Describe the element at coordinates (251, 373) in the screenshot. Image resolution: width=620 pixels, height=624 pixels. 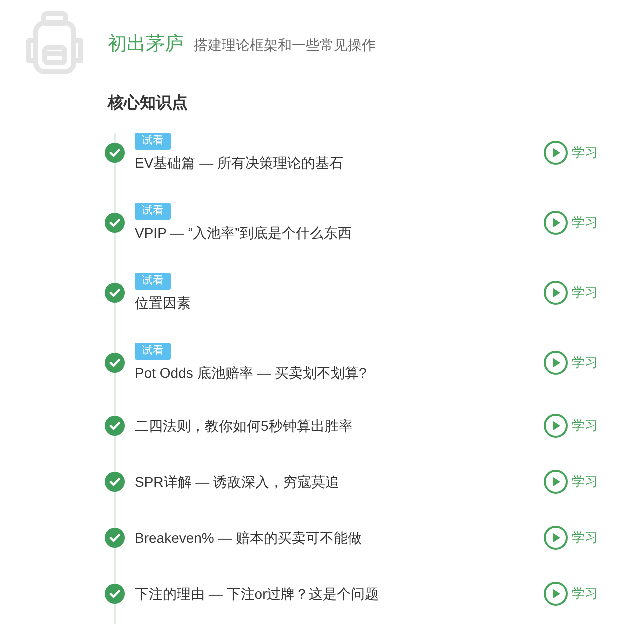
I see `lesson-title: Pot Odds 底池赔率 — 买卖划不划算?` at that location.